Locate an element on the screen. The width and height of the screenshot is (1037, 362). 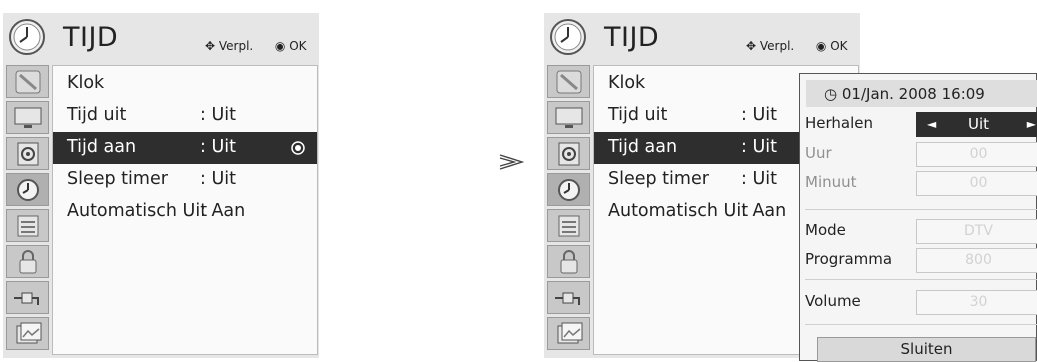
popup-datetime-header: ◷ 01/Jan. 2008 16:09 is located at coordinates (921, 93).